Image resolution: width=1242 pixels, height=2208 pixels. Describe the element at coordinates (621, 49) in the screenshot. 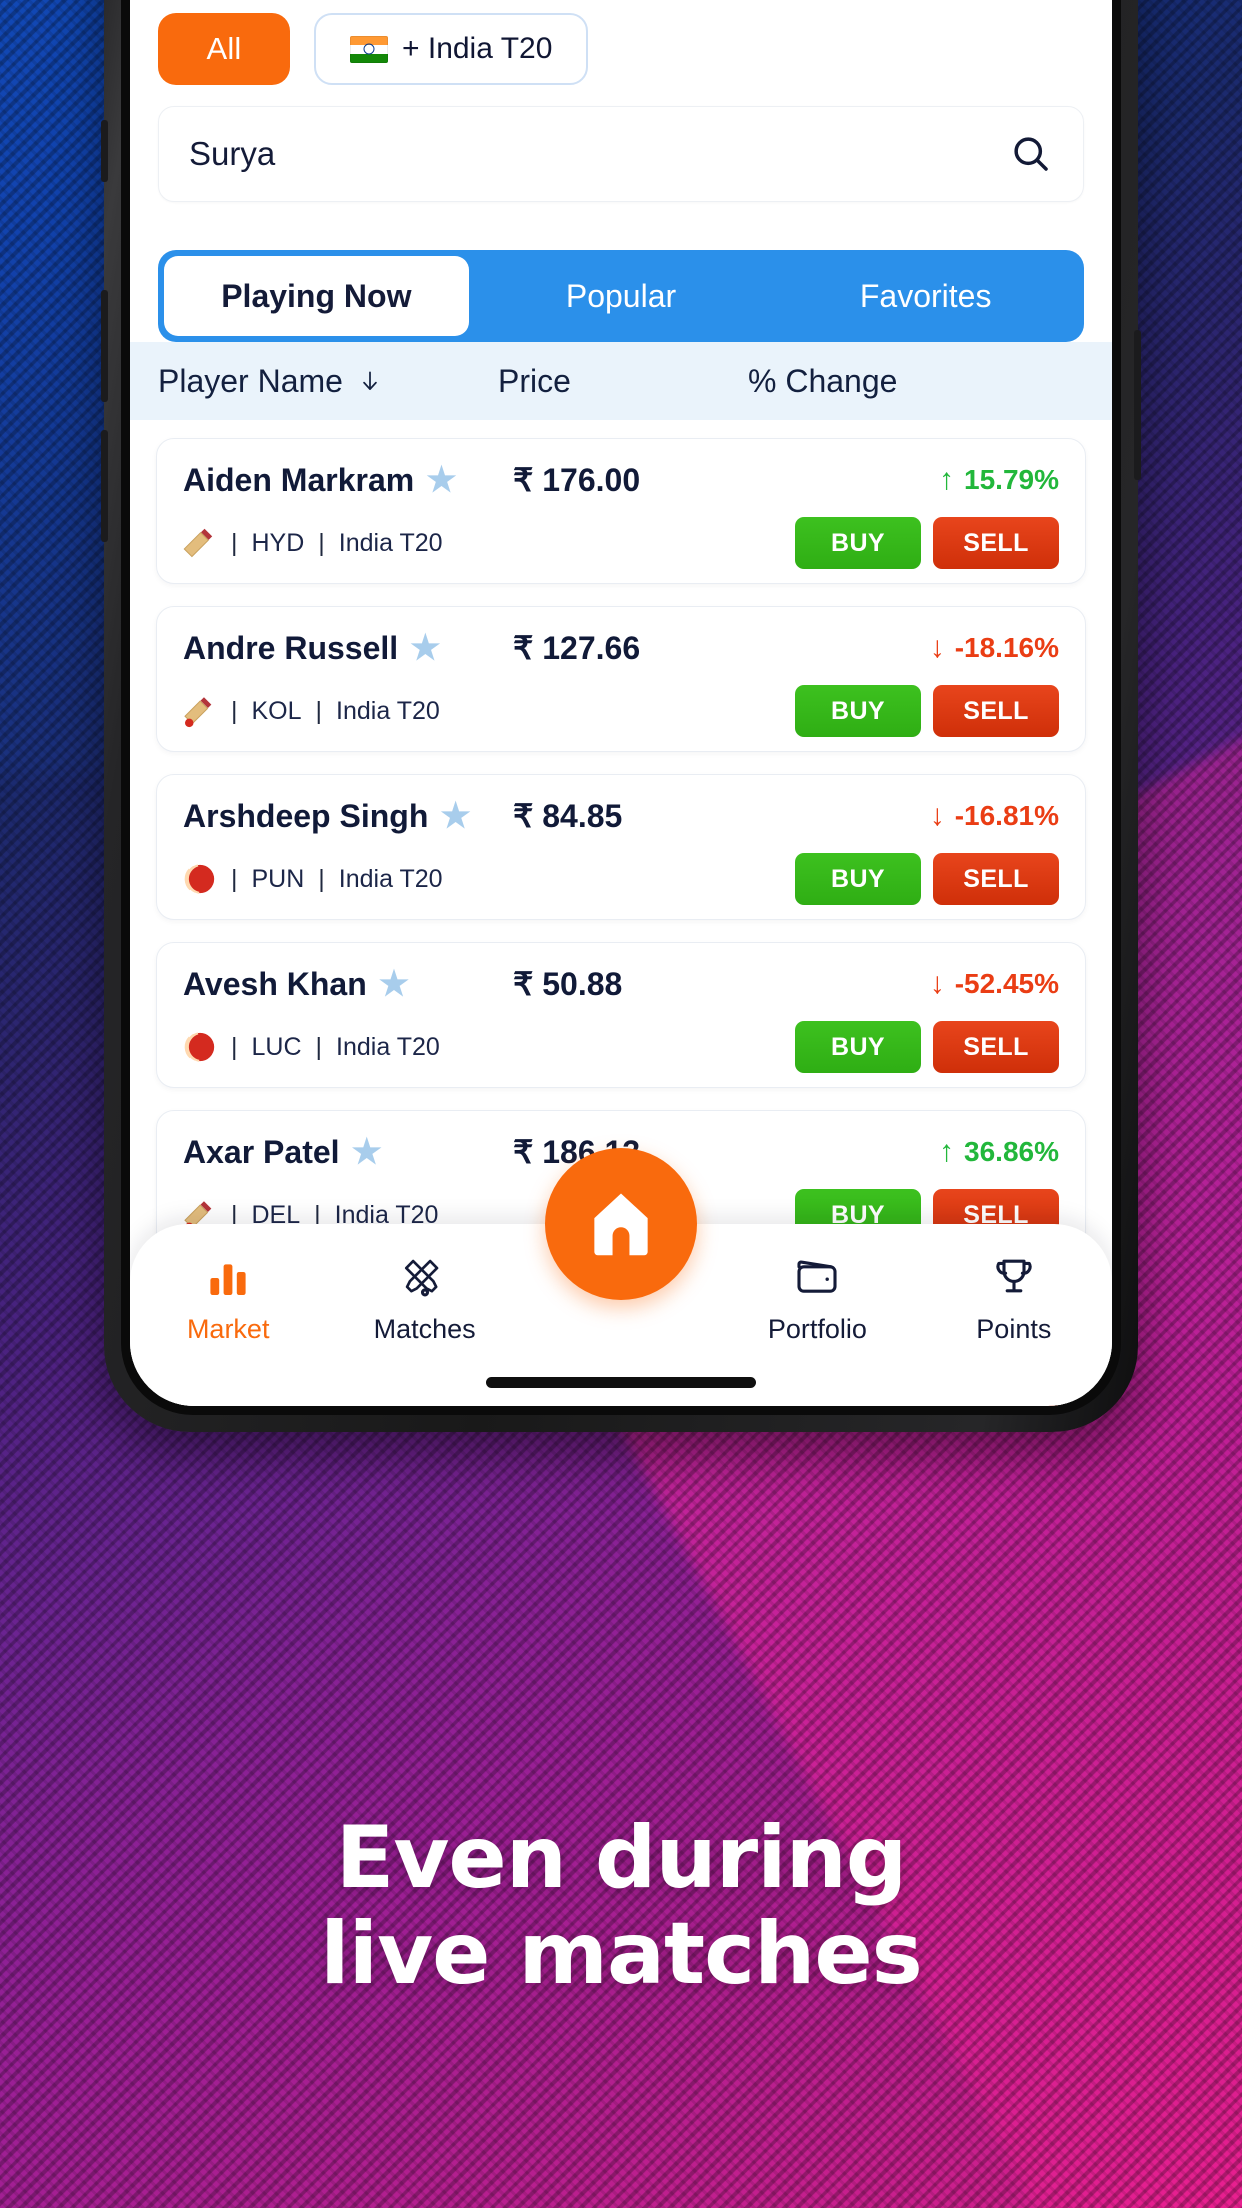

I see `filter-chip-row: All + India T20` at that location.